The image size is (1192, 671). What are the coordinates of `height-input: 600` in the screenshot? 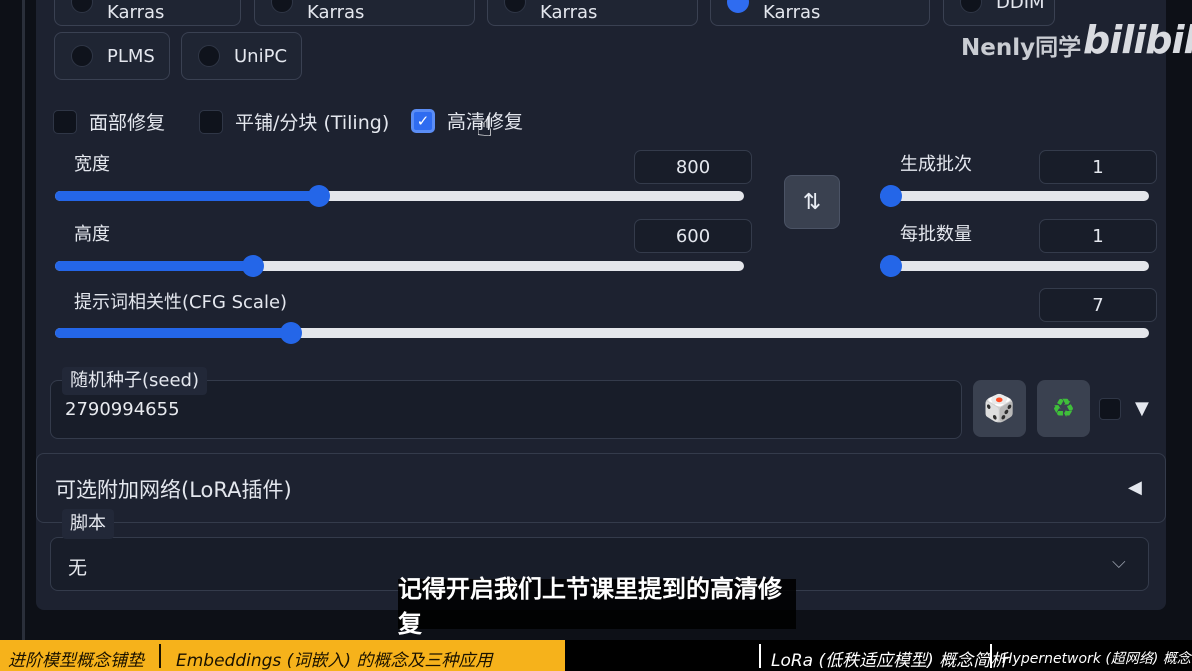 It's located at (693, 236).